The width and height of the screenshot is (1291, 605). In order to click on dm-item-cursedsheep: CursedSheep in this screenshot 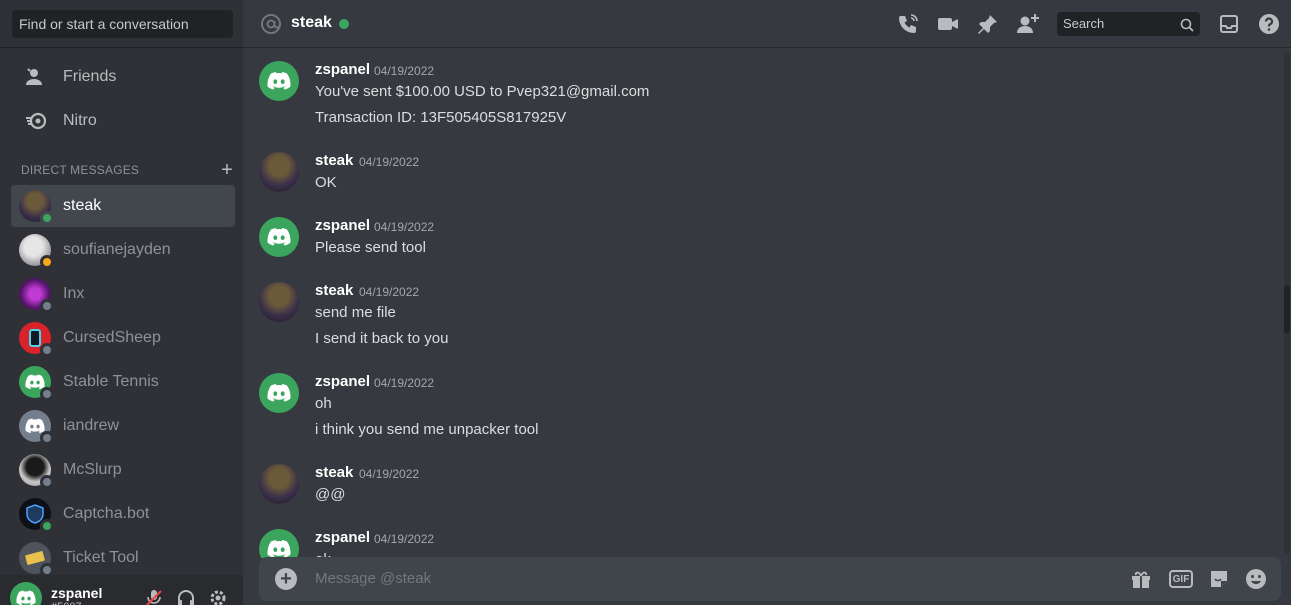, I will do `click(123, 338)`.